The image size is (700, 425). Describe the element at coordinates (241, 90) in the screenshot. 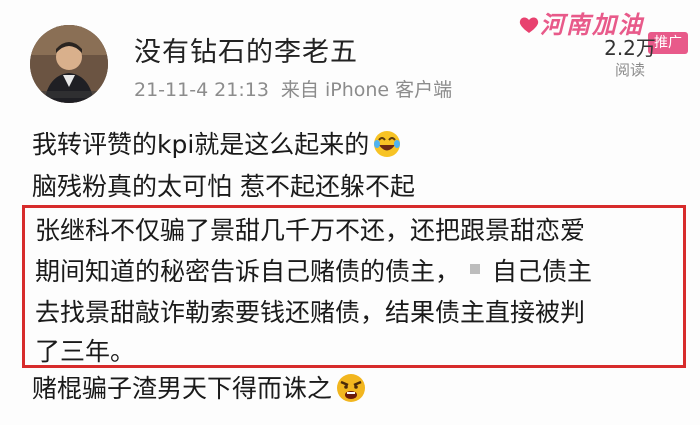

I see `post-time: 21:13` at that location.